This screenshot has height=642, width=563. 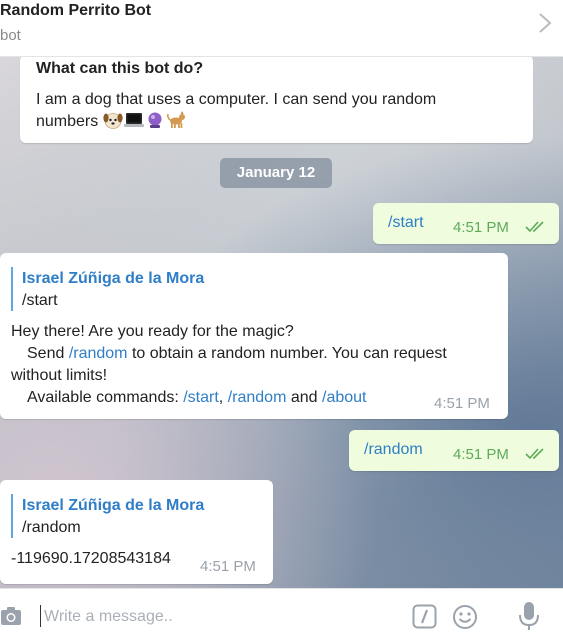 What do you see at coordinates (40, 616) in the screenshot?
I see `text-caret` at bounding box center [40, 616].